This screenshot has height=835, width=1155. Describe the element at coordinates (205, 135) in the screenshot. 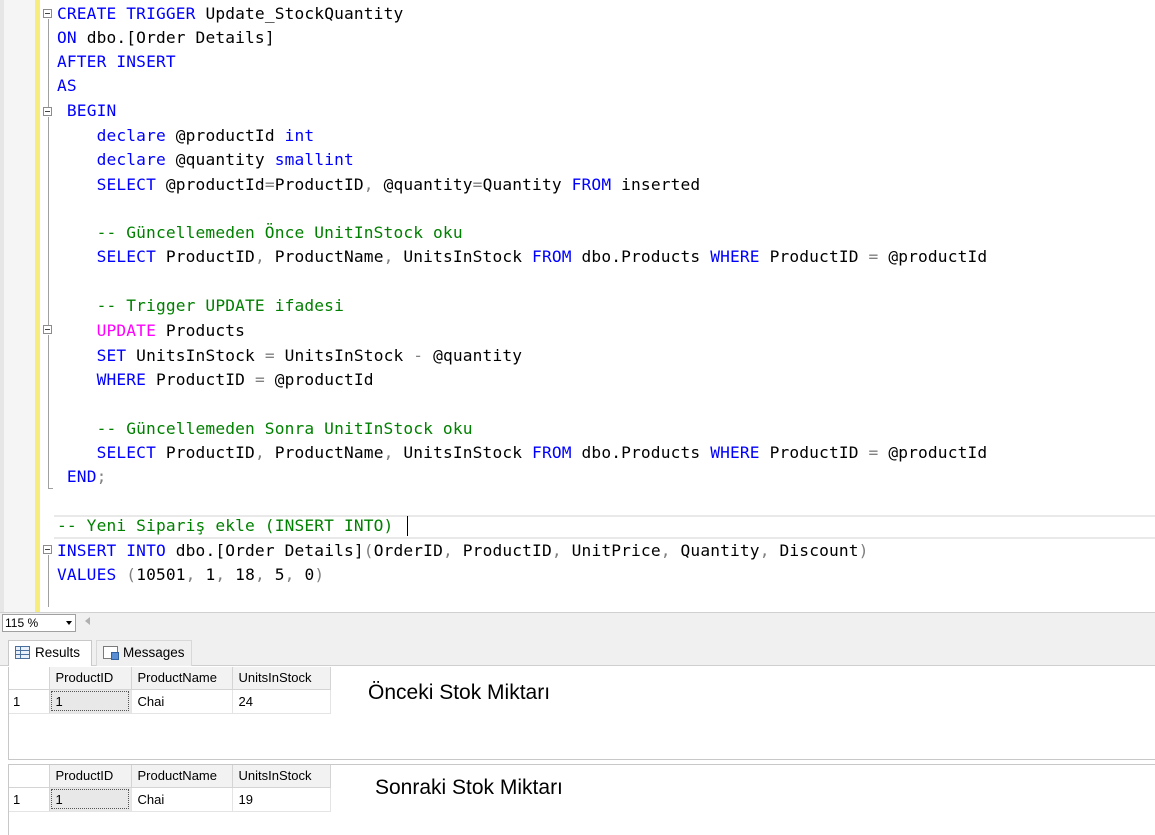

I see `code-line-text: declare @productId int` at that location.